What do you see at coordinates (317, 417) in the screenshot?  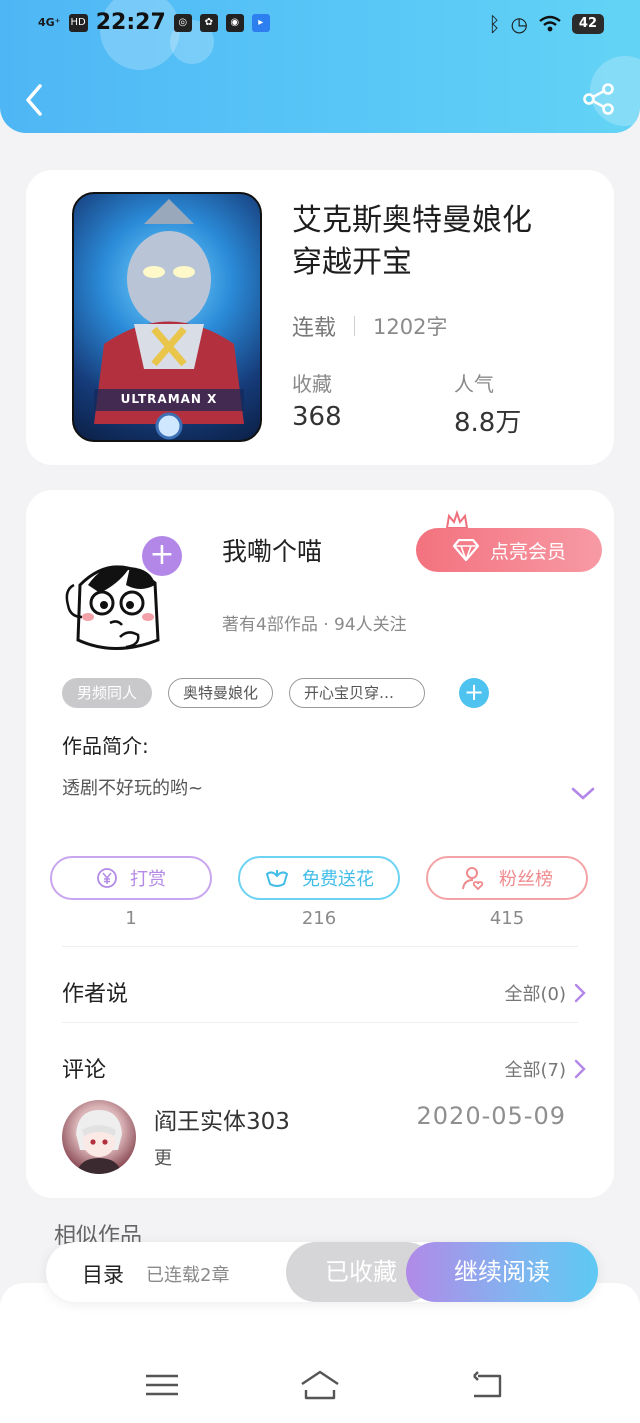 I see `favorites-value: 368` at bounding box center [317, 417].